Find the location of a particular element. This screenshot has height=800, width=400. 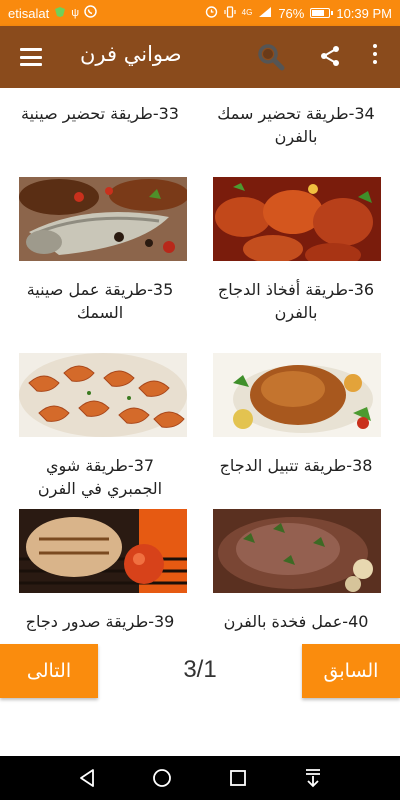

recipe-image-chicken-thighs is located at coordinates (297, 219).